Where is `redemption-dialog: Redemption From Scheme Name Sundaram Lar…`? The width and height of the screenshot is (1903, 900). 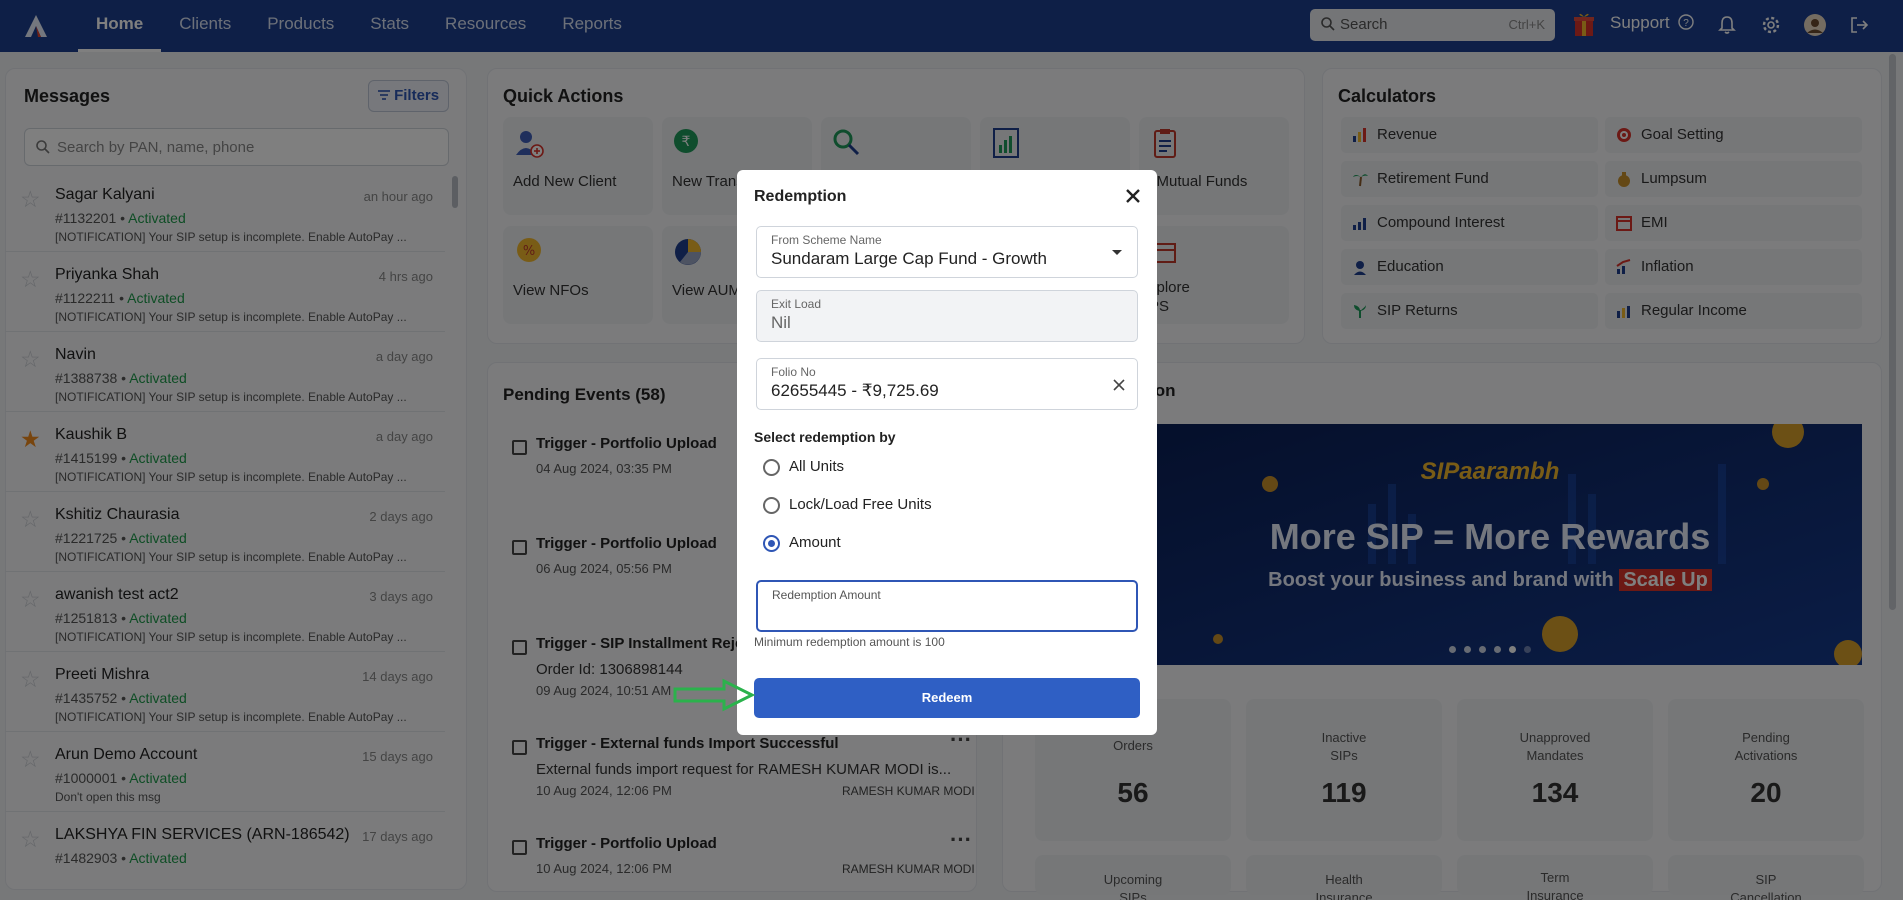
redemption-dialog: Redemption From Scheme Name Sundaram Lar… is located at coordinates (947, 452).